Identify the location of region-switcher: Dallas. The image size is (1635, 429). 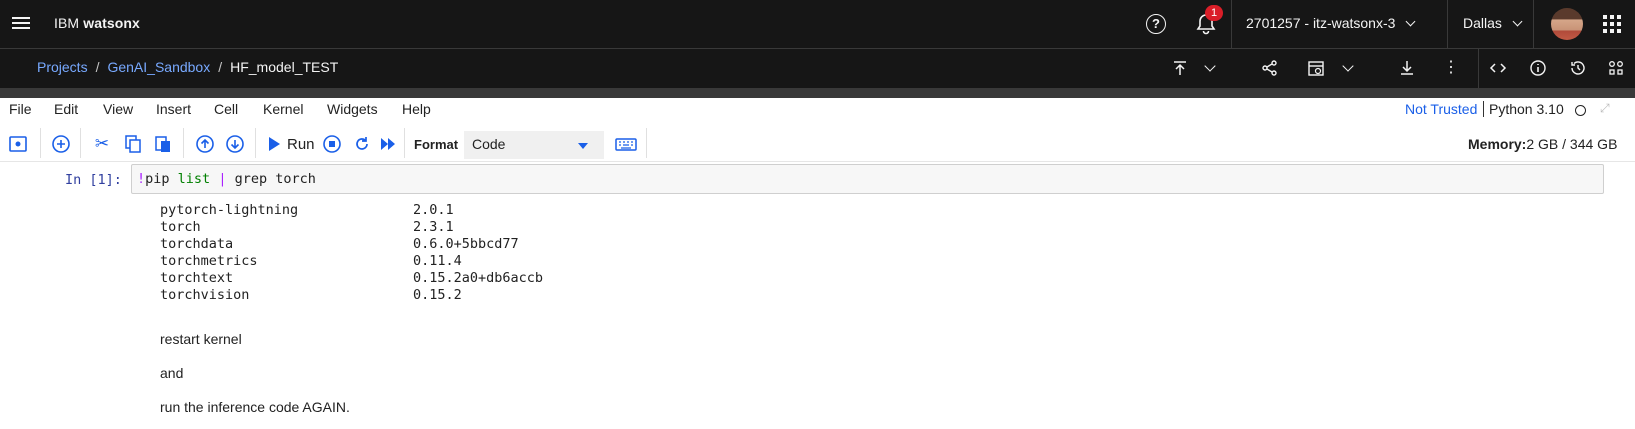
(1493, 23).